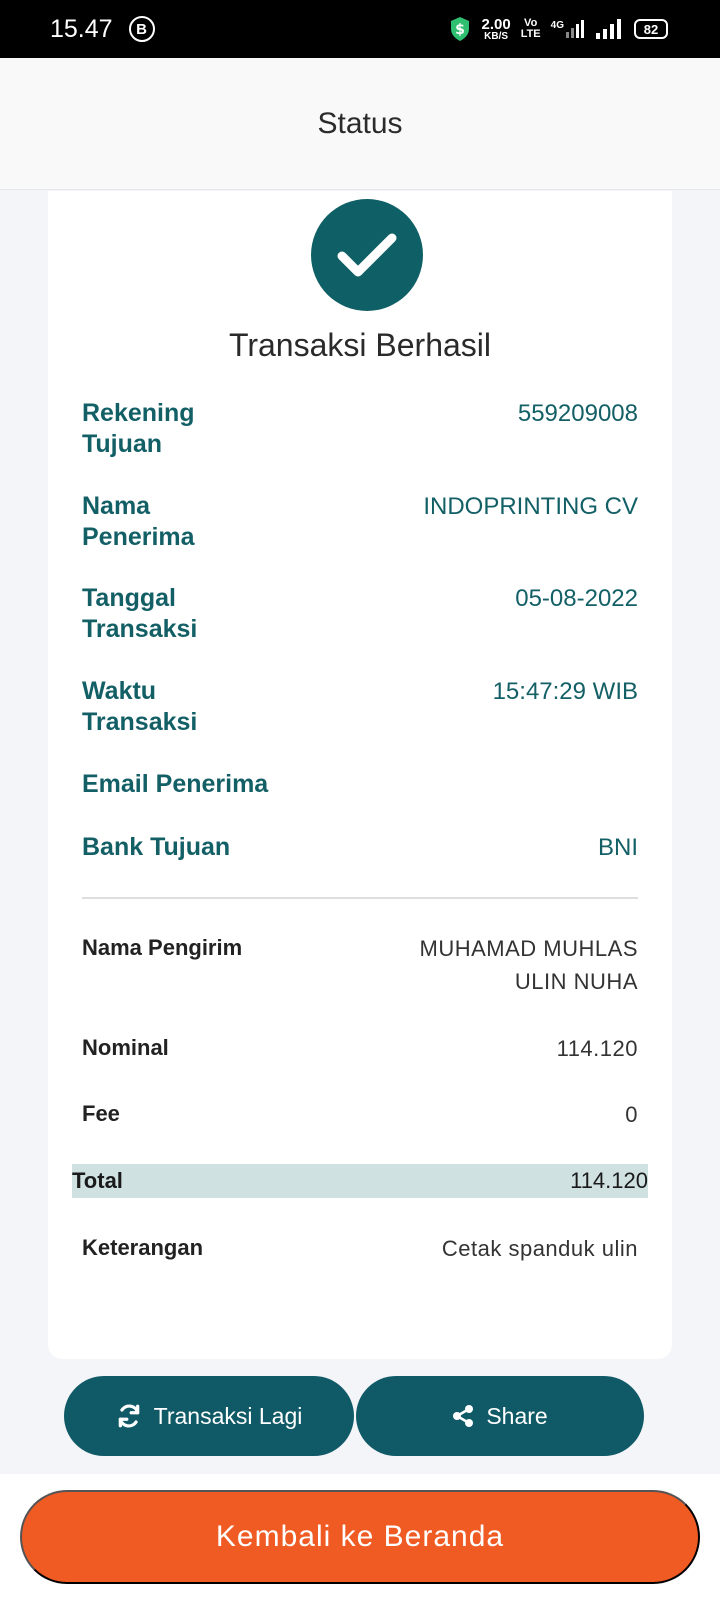  I want to click on row-date: Tanggal Transaksi 05-08-2022, so click(360, 614).